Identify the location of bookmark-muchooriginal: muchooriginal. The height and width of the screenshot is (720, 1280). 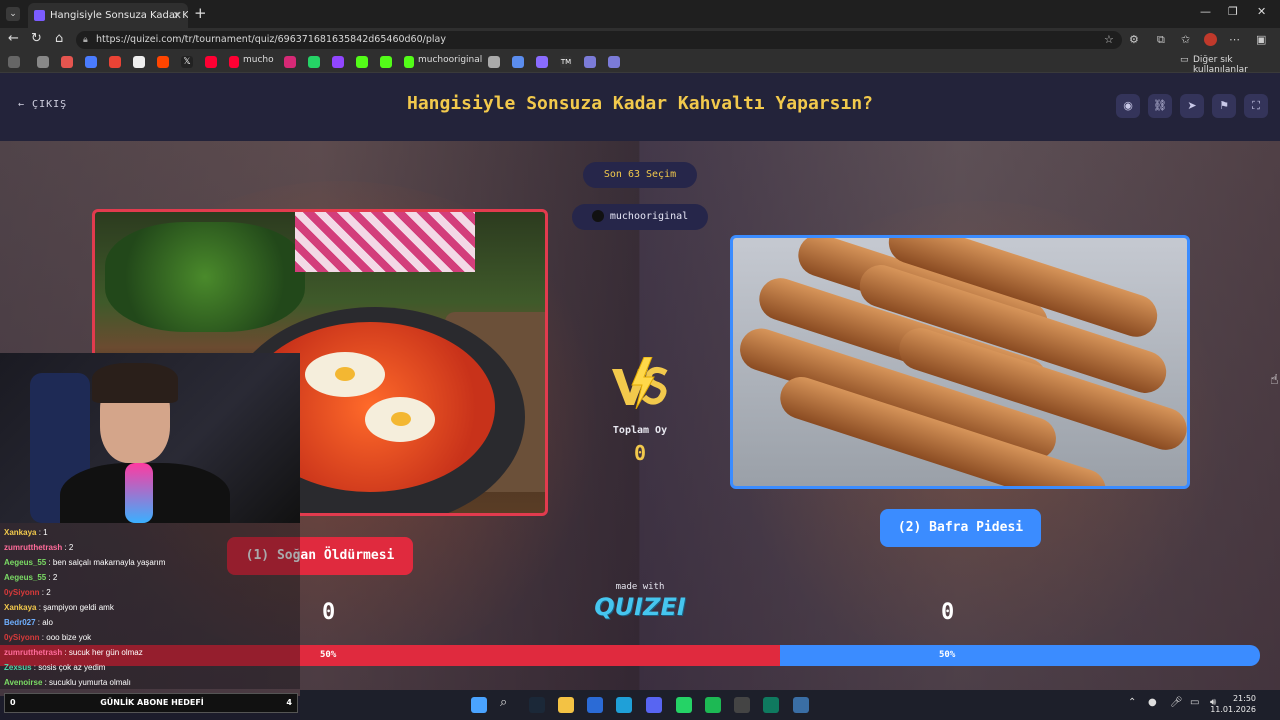
(450, 60).